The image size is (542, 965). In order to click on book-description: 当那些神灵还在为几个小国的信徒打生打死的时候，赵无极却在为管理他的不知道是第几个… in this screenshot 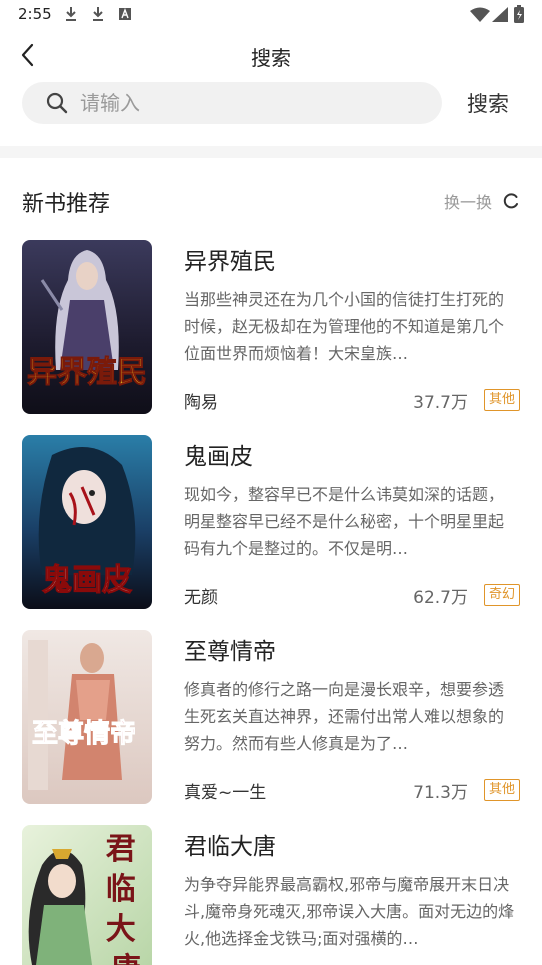, I will do `click(344, 326)`.